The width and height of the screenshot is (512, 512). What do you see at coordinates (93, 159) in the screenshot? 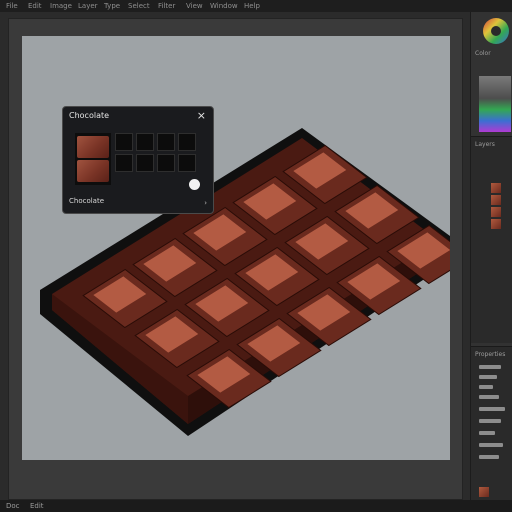
I see `swatch-preview` at bounding box center [93, 159].